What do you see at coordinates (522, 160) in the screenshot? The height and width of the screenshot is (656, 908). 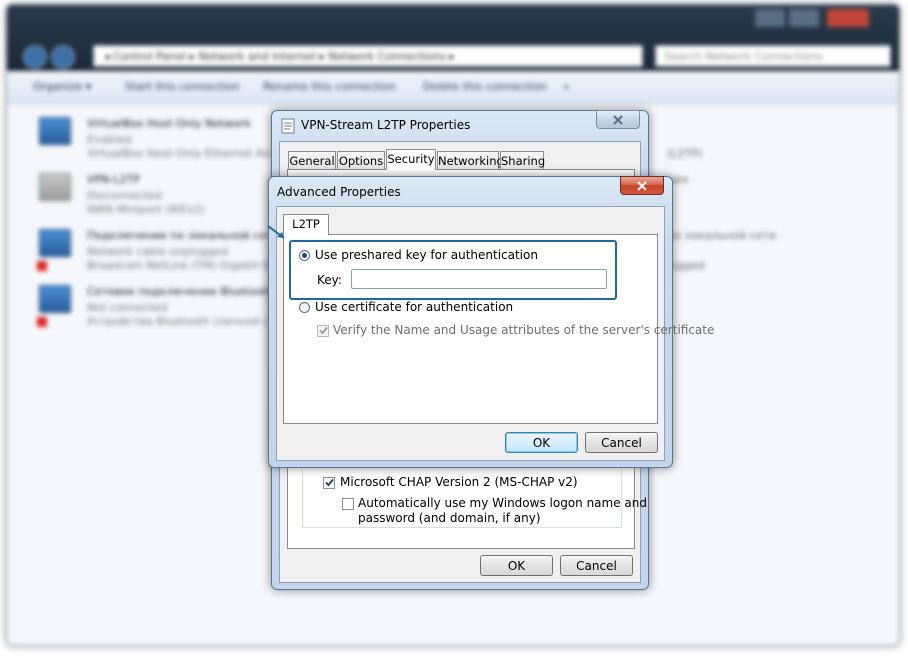 I see `tab-sharing: Sharing` at bounding box center [522, 160].